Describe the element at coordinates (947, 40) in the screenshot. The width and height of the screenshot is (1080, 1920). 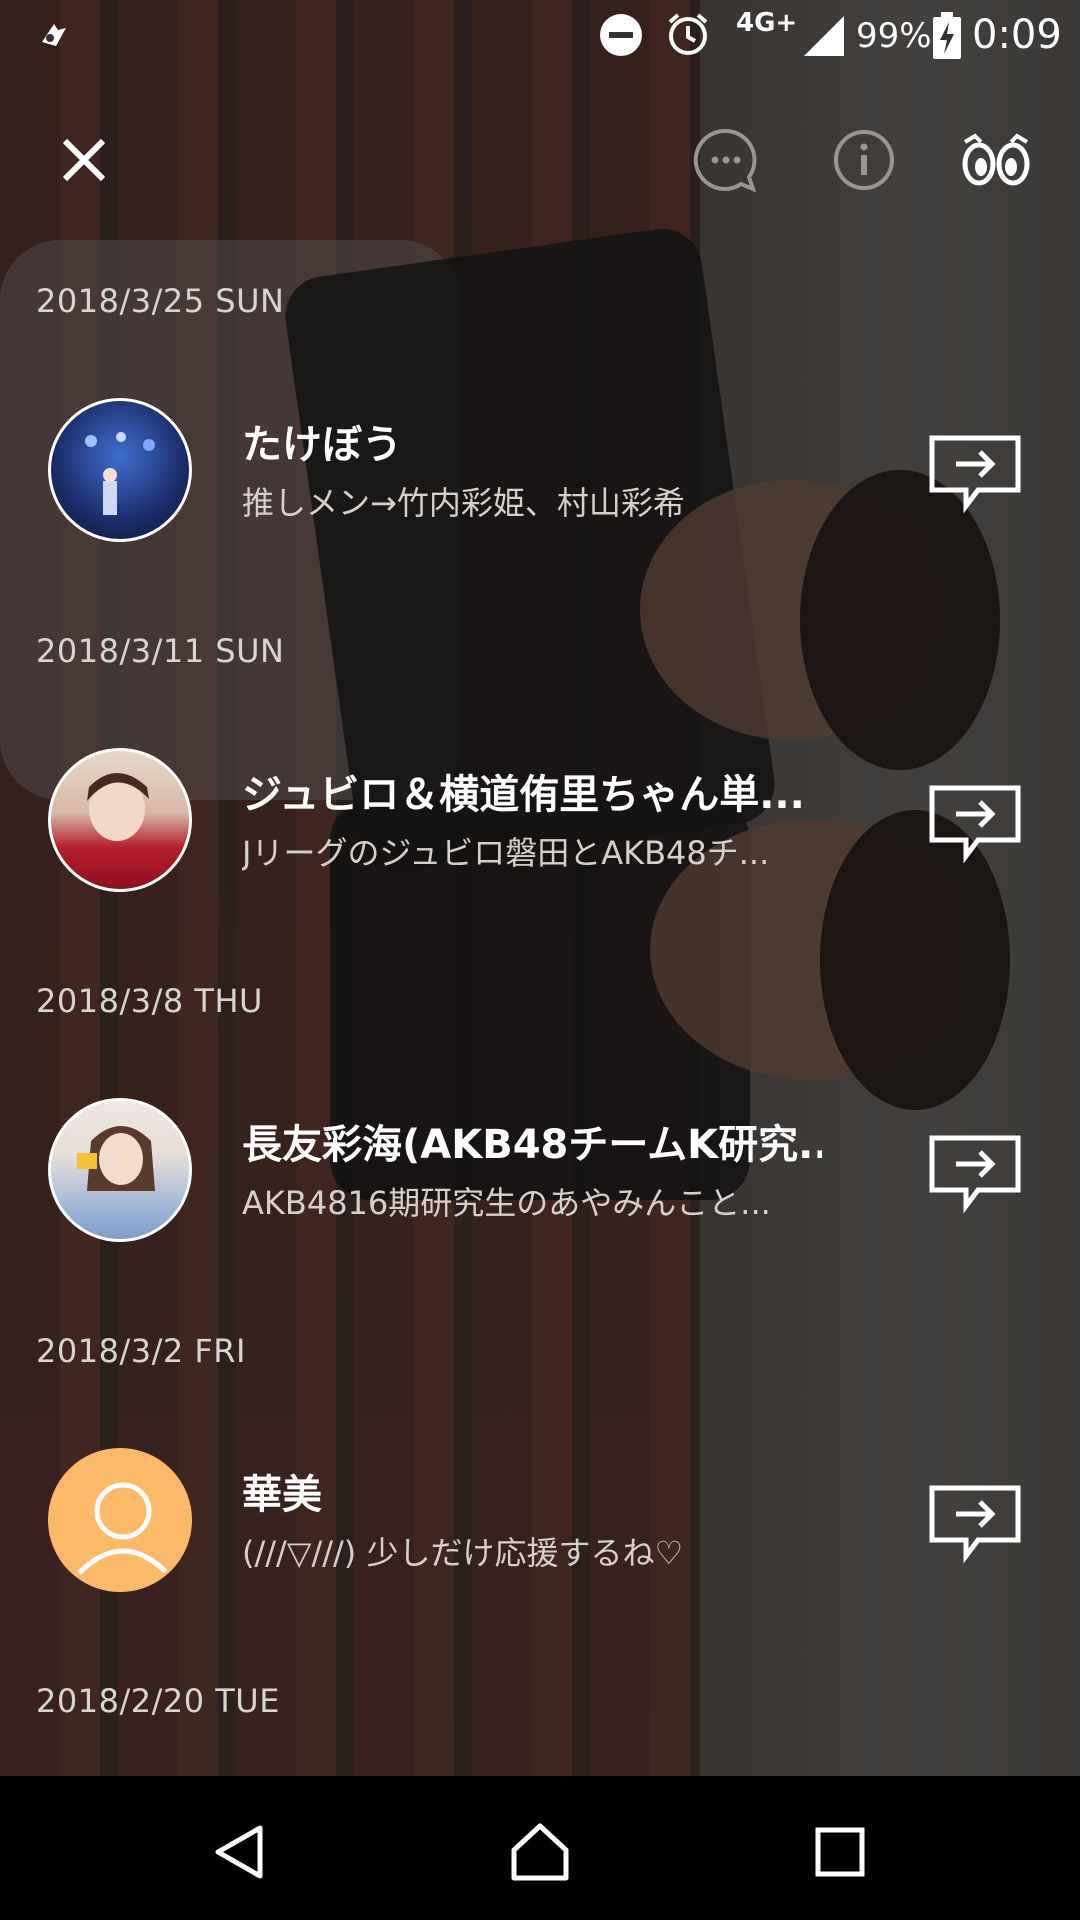
I see `battery-charging-icon` at that location.